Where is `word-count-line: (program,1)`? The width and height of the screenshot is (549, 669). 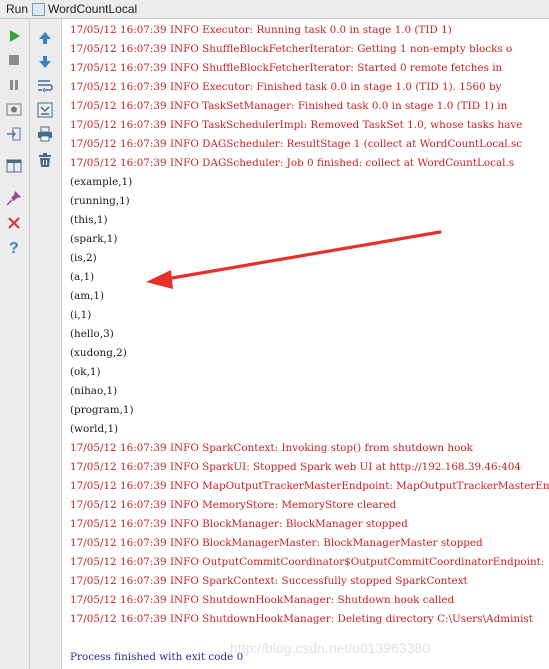 word-count-line: (program,1) is located at coordinates (102, 410).